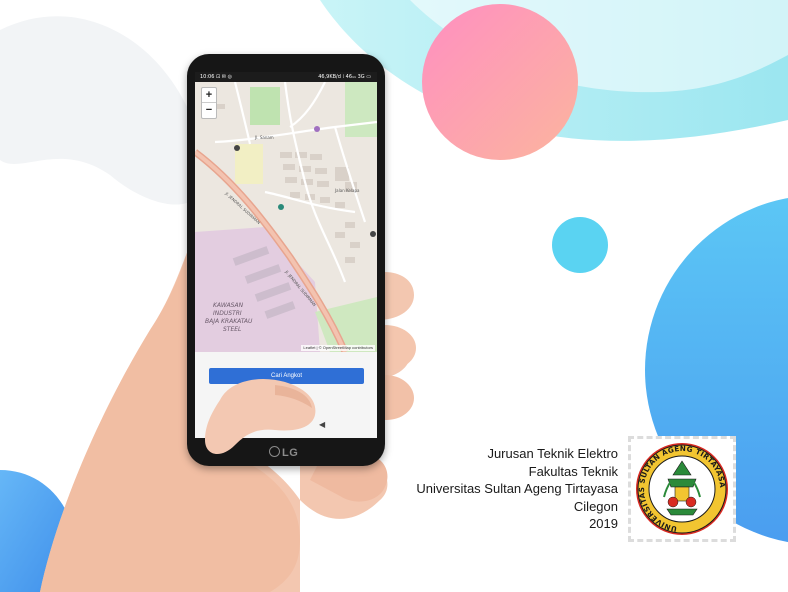  I want to click on area-label: STEEL, so click(232, 329).